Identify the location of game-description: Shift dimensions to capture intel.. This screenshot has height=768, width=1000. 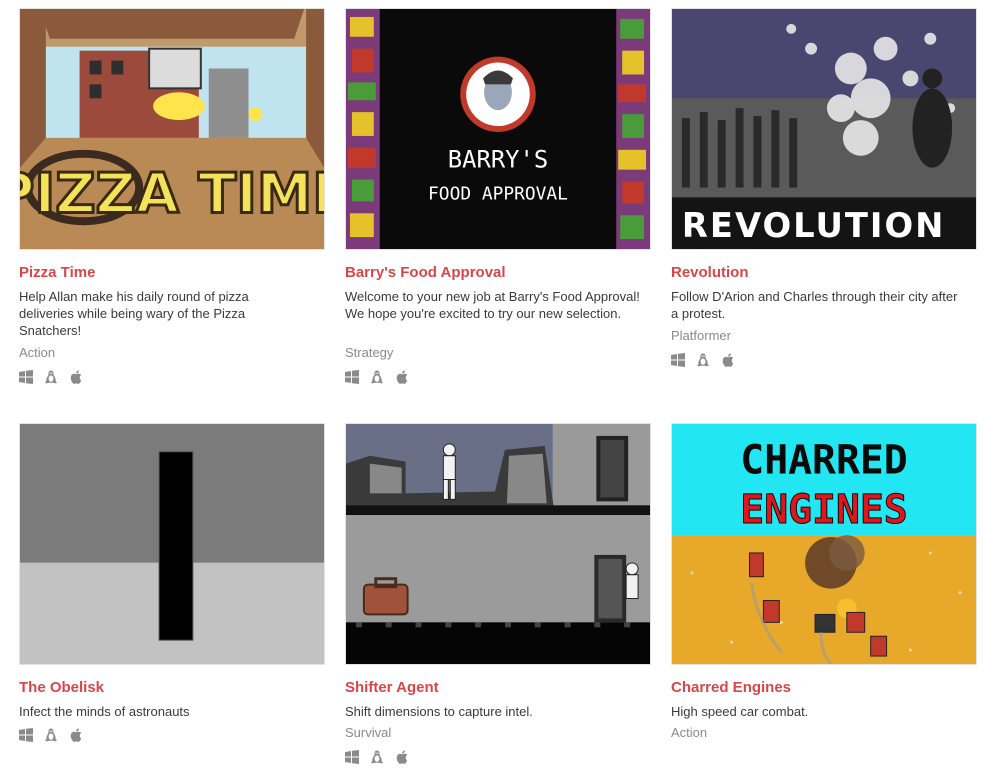
(439, 711).